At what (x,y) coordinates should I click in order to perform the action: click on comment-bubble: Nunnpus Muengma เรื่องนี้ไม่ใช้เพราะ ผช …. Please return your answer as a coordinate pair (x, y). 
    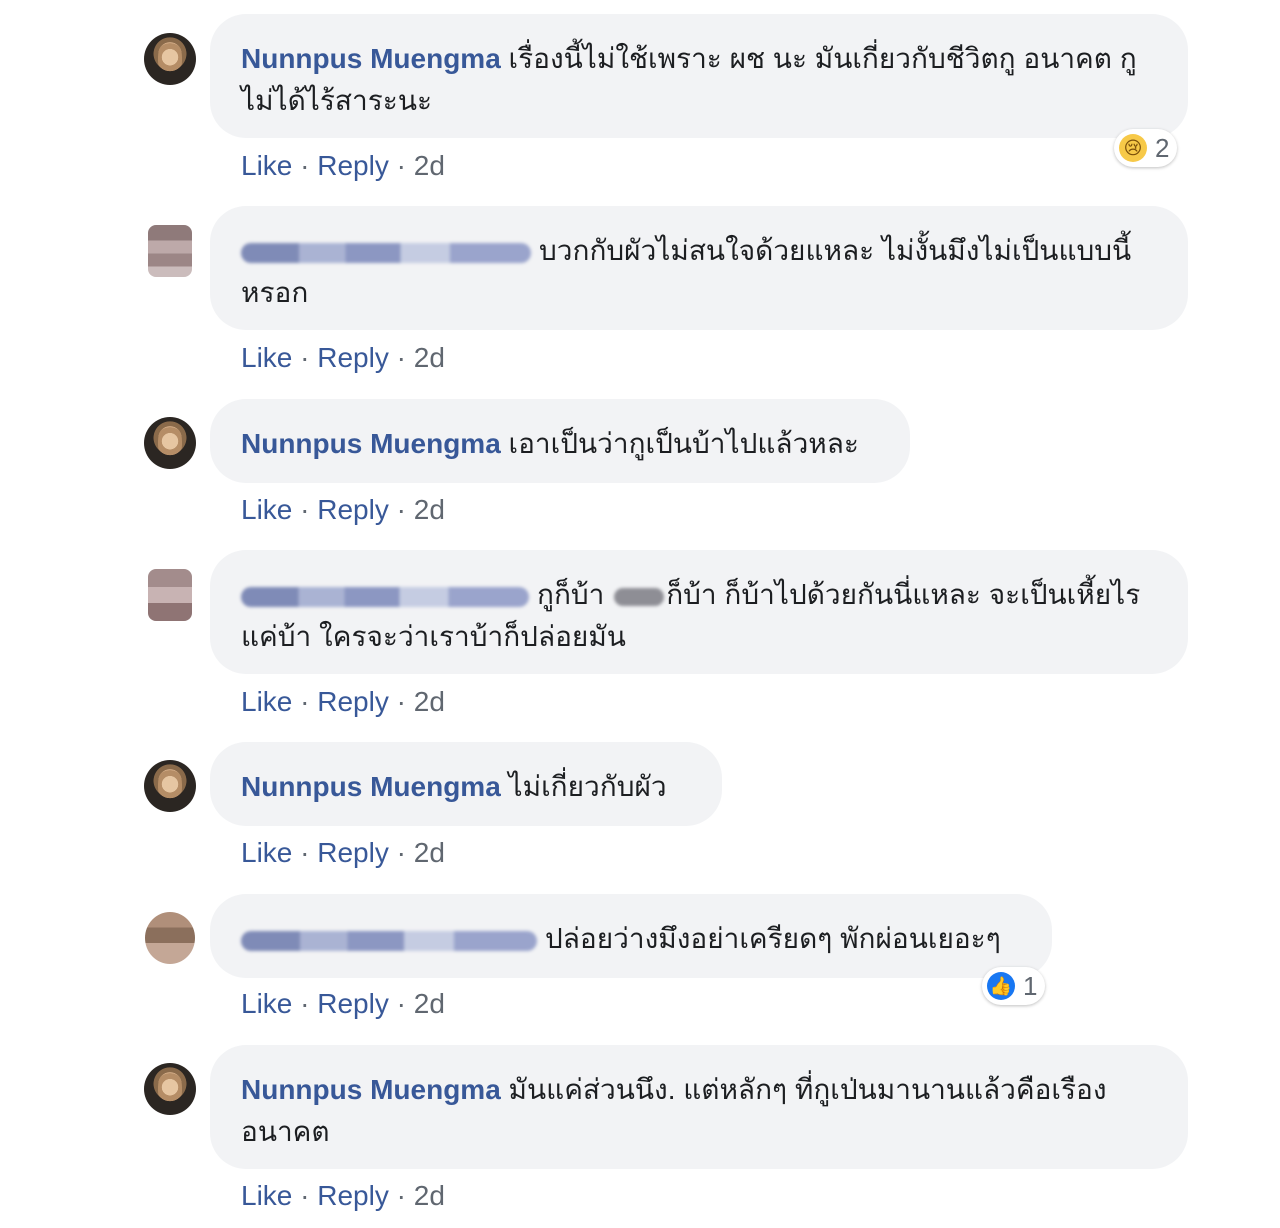
    Looking at the image, I should click on (699, 76).